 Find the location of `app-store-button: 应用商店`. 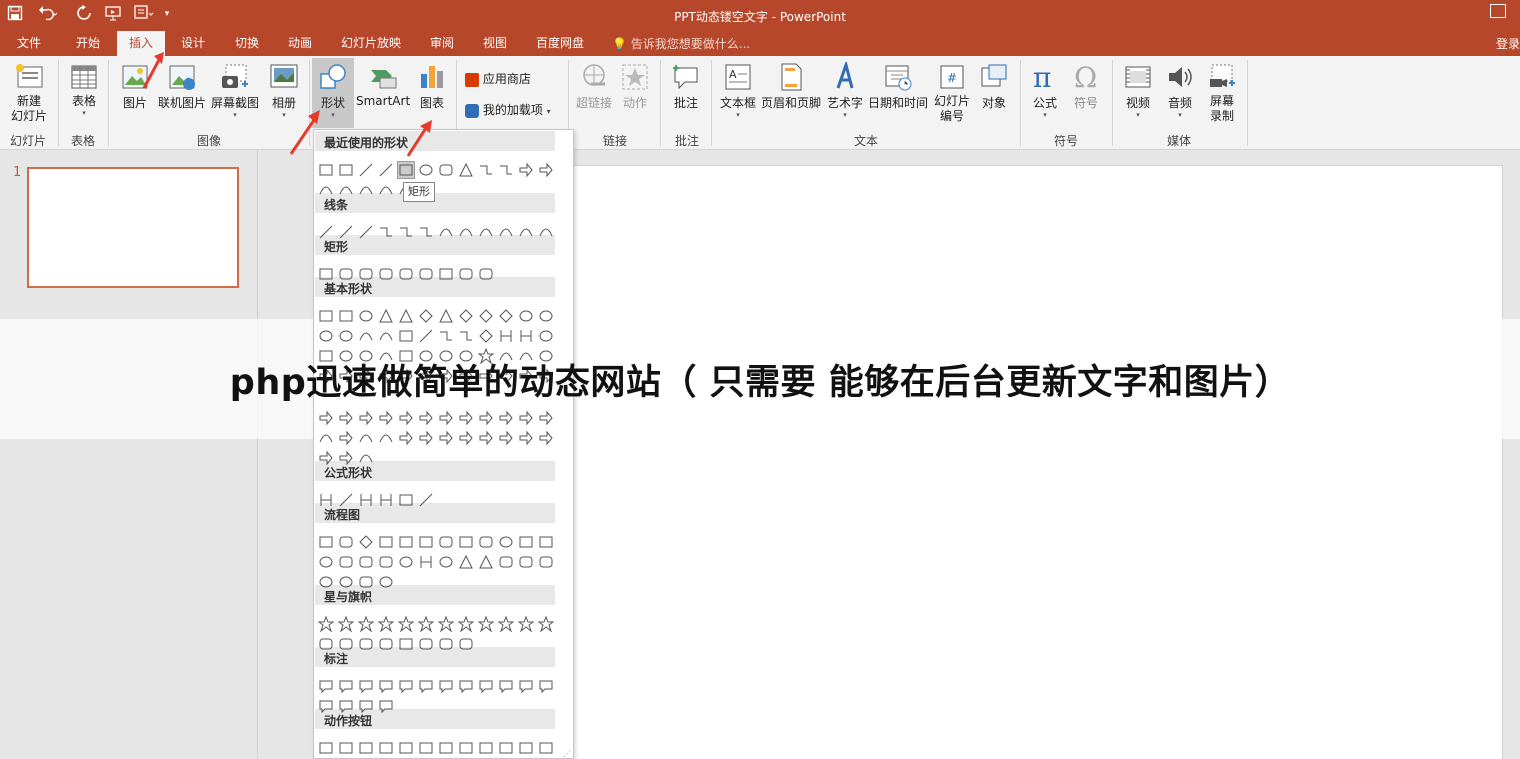

app-store-button: 应用商店 is located at coordinates (498, 78).